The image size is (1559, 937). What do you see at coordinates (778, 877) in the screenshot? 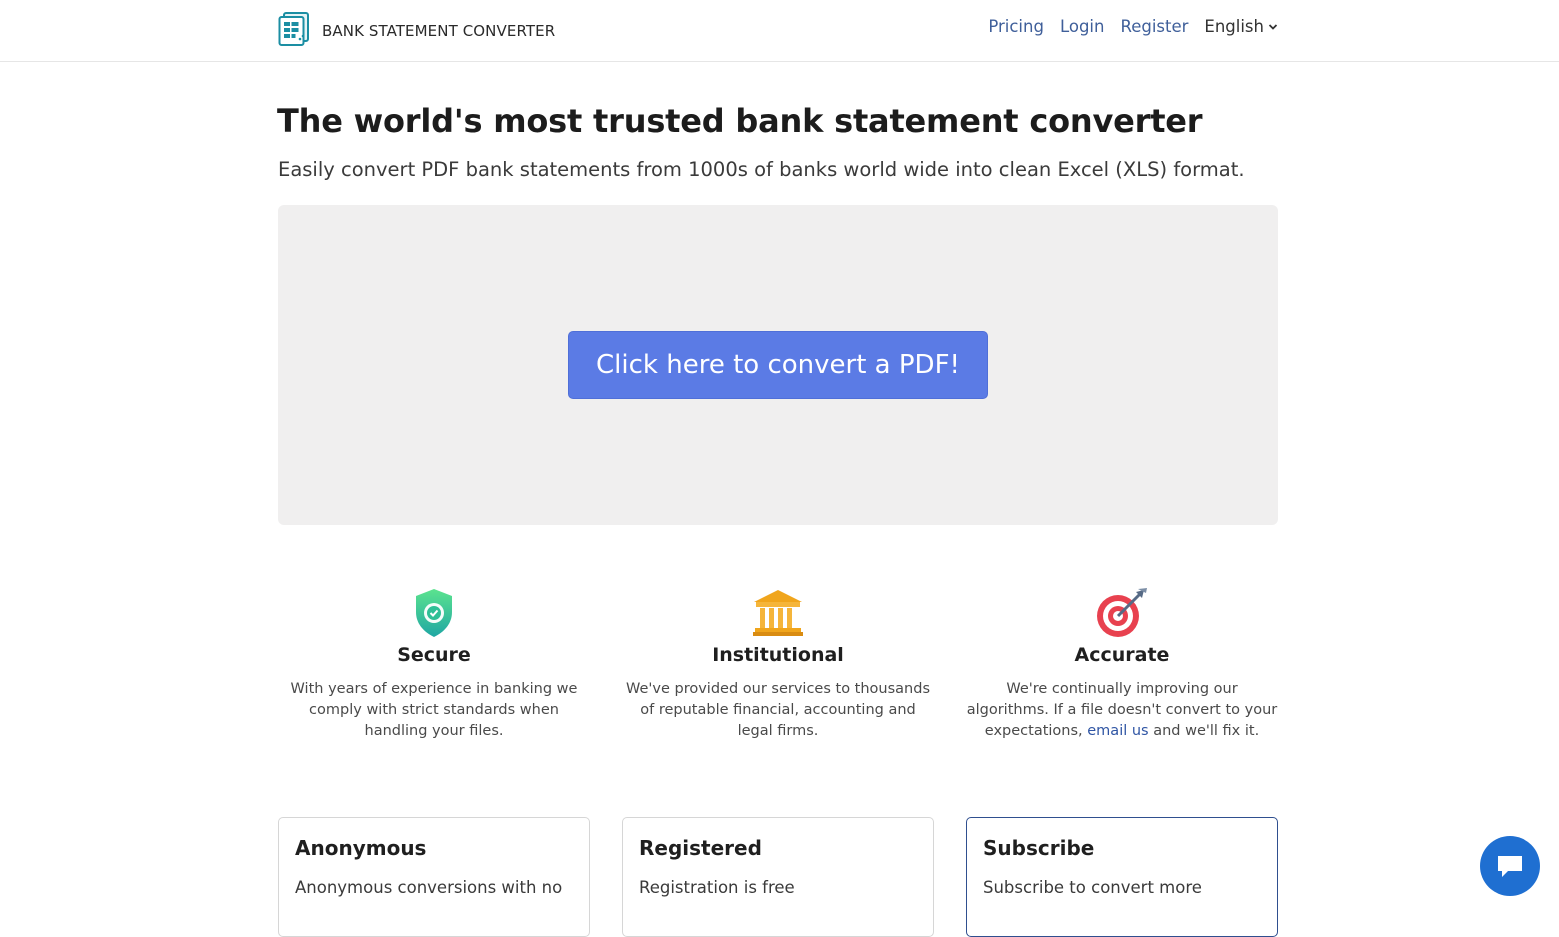
I see `plan-card-registered: Registered Registration is free` at bounding box center [778, 877].